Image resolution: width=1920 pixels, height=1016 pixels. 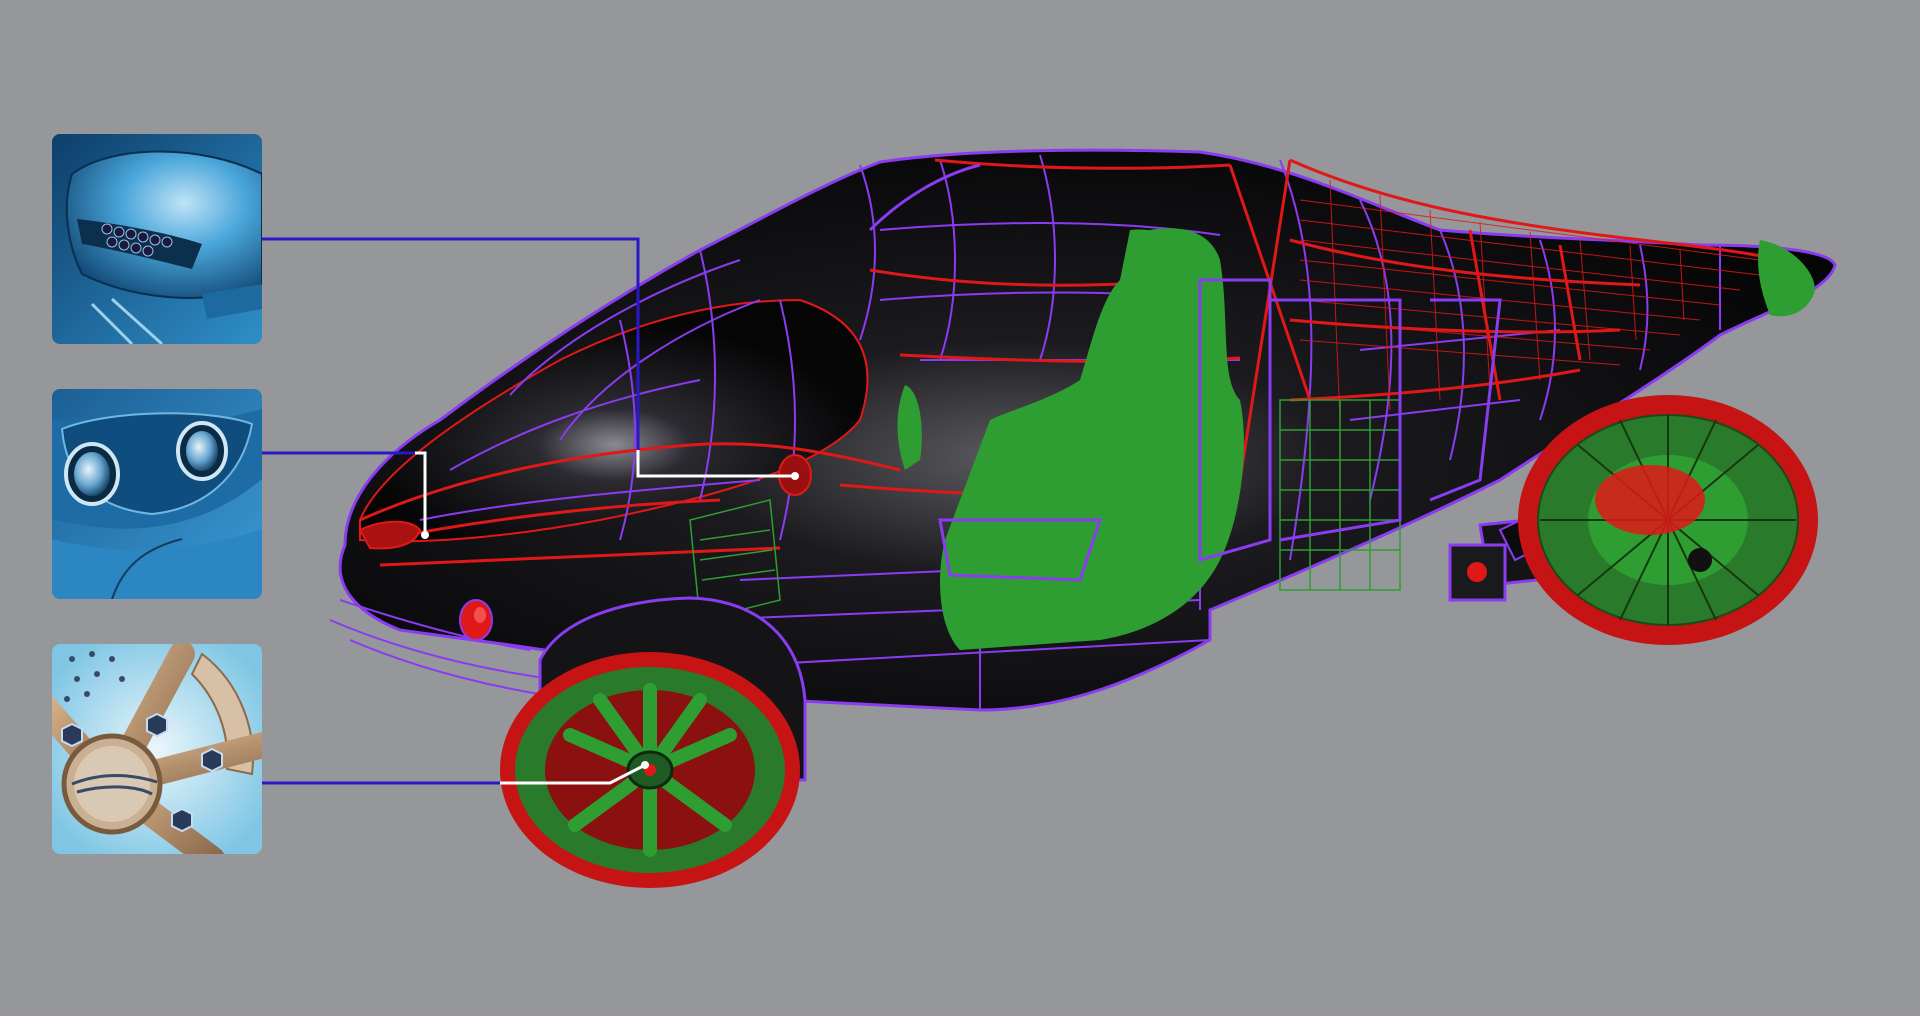 I want to click on side-mirror-icon, so click(x=157, y=239).